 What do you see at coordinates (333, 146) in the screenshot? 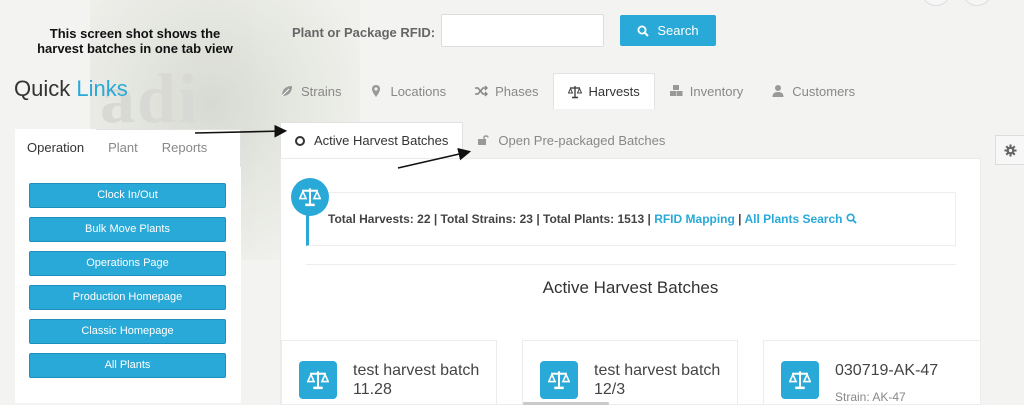
I see `annotation-arrows` at bounding box center [333, 146].